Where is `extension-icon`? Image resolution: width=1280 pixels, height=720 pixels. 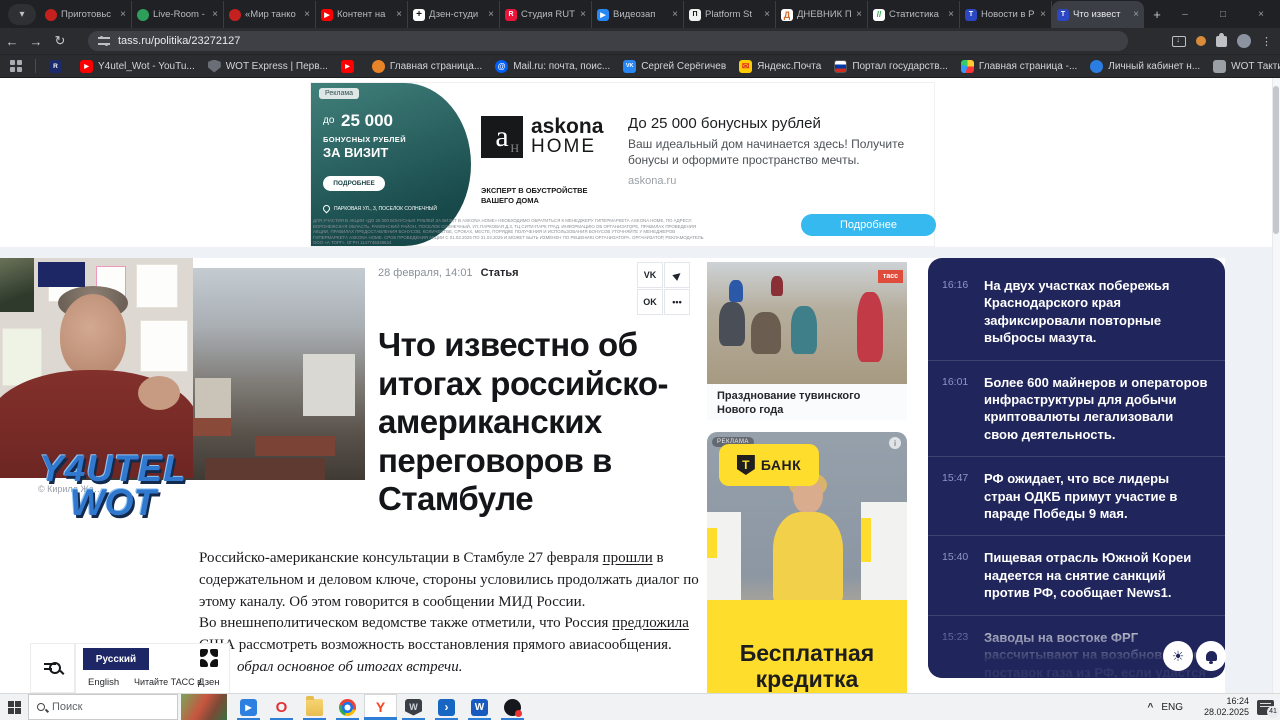 extension-icon is located at coordinates (1201, 41).